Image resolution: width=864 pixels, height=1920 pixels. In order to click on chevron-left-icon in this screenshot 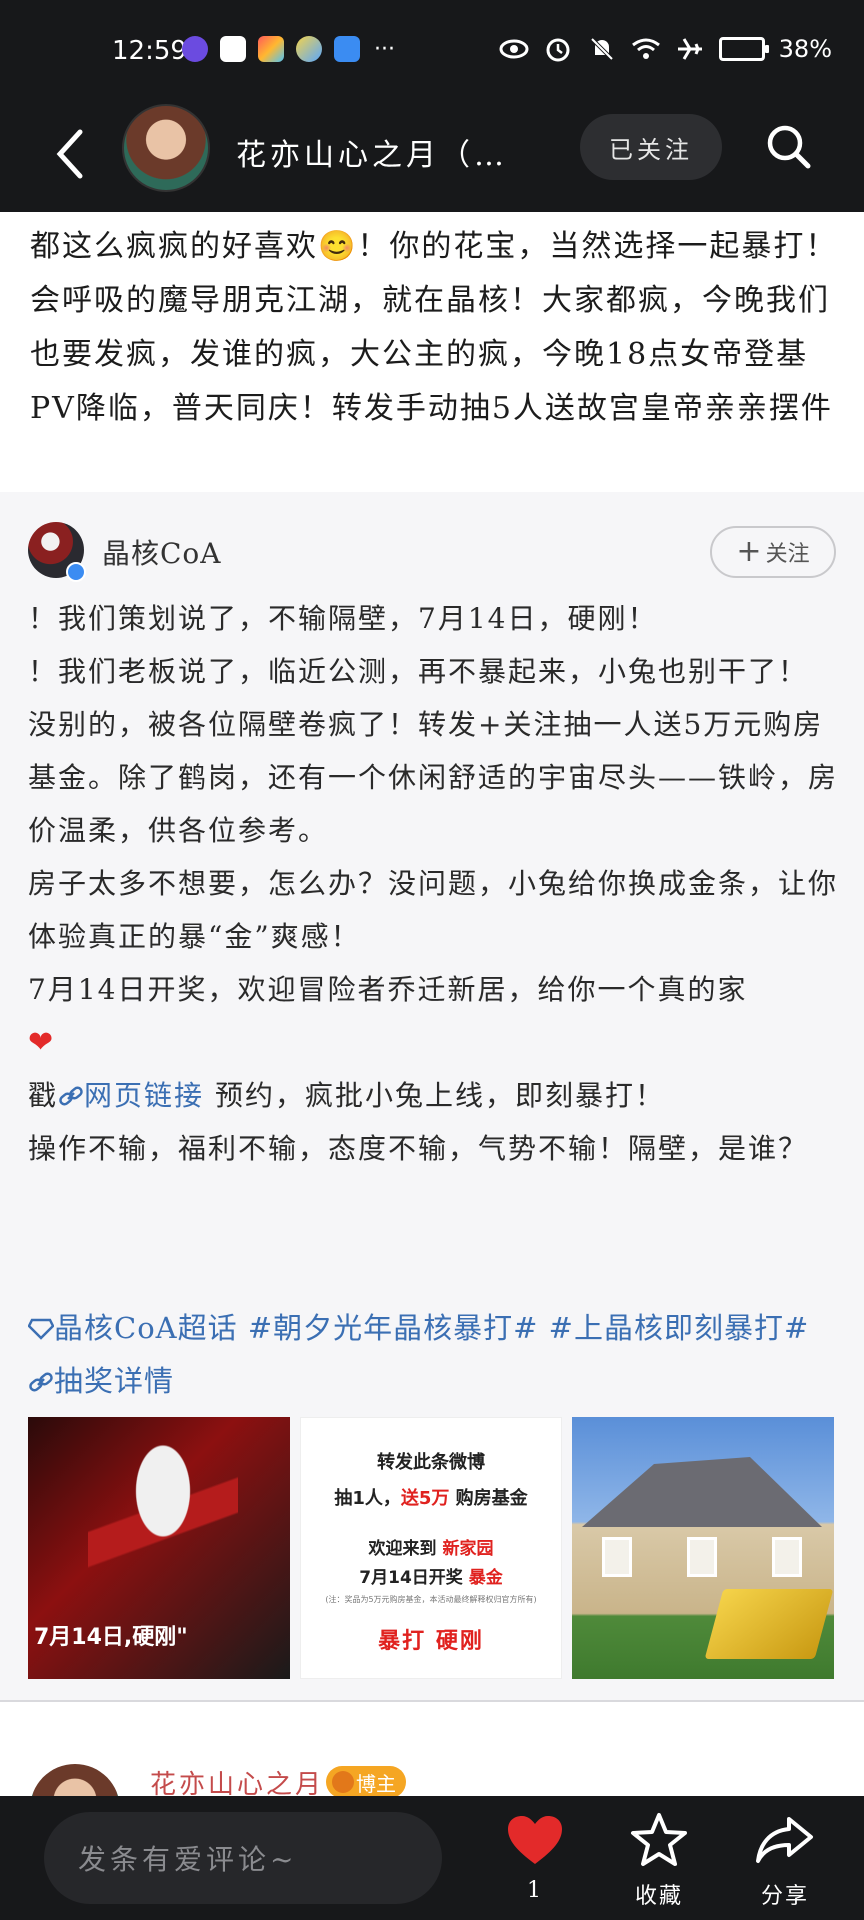, I will do `click(69, 154)`.